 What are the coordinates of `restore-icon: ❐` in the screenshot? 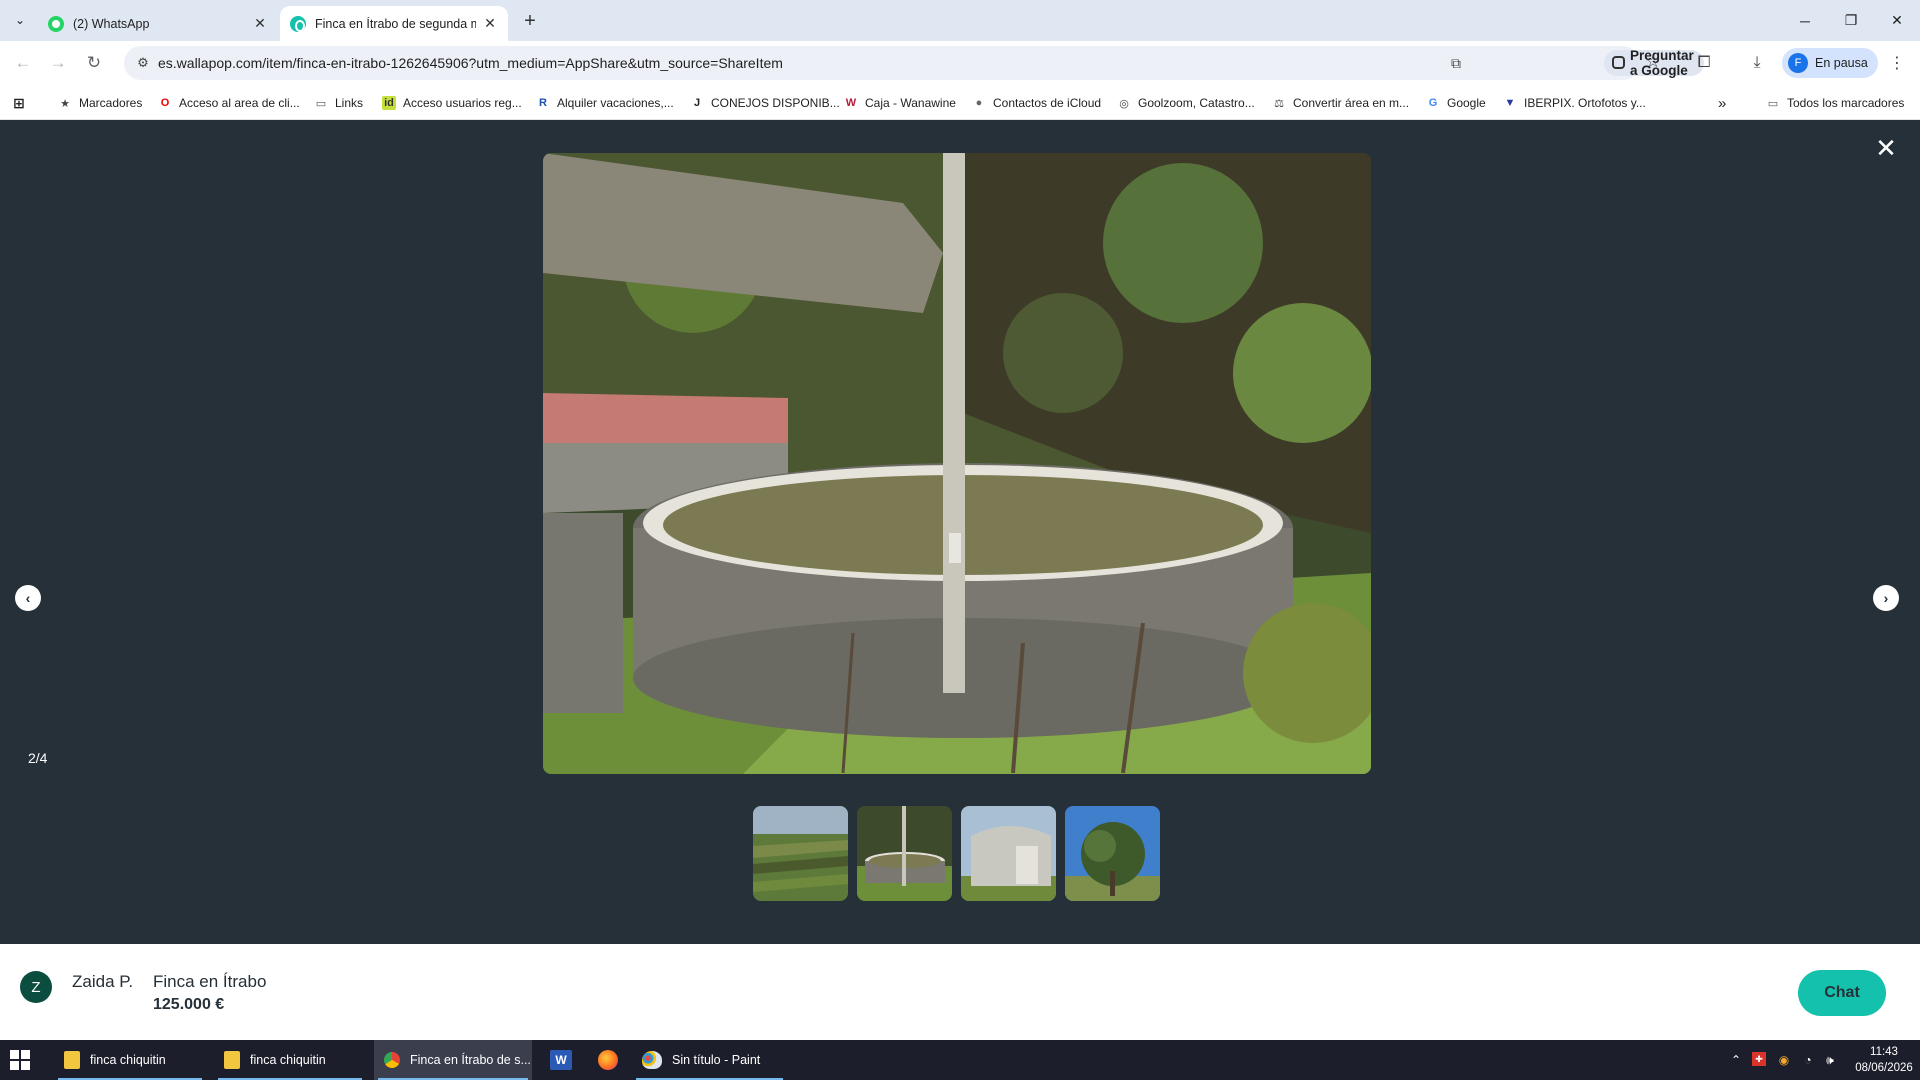 It's located at (1851, 20).